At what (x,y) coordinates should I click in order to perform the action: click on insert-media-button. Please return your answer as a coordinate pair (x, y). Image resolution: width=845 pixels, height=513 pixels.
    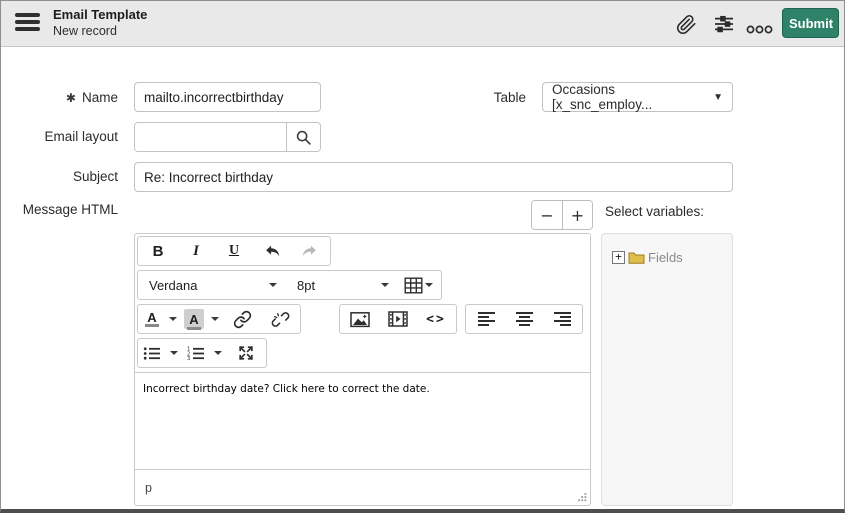
    Looking at the image, I should click on (398, 319).